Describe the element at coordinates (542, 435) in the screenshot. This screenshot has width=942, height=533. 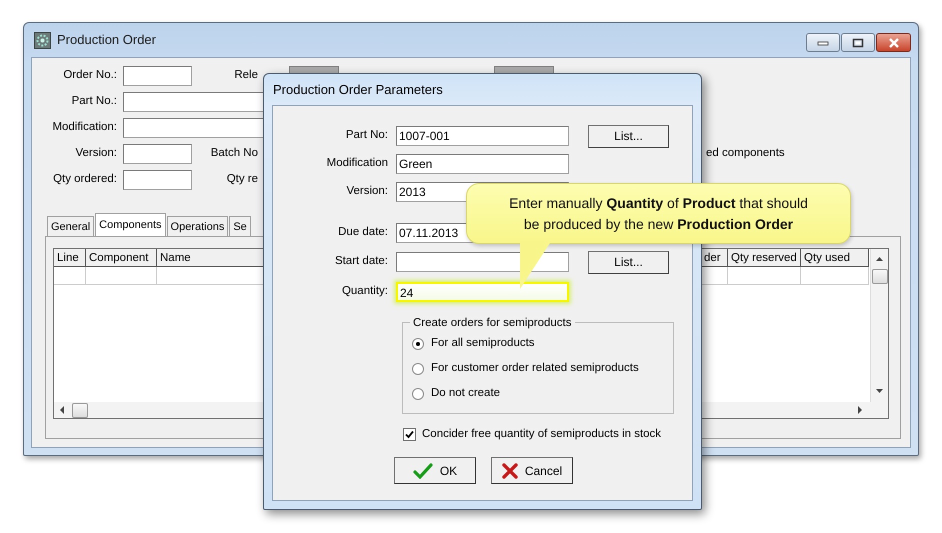
I see `checkbox-label: Concider free quantity of semiproducts in stock` at that location.